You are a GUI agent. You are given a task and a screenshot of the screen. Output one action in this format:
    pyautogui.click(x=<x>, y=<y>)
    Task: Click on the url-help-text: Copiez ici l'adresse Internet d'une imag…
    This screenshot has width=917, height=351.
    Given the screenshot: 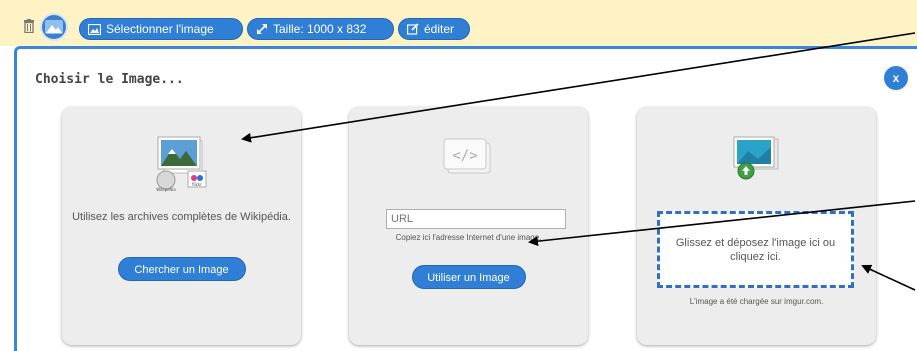 What is the action you would take?
    pyautogui.click(x=468, y=237)
    